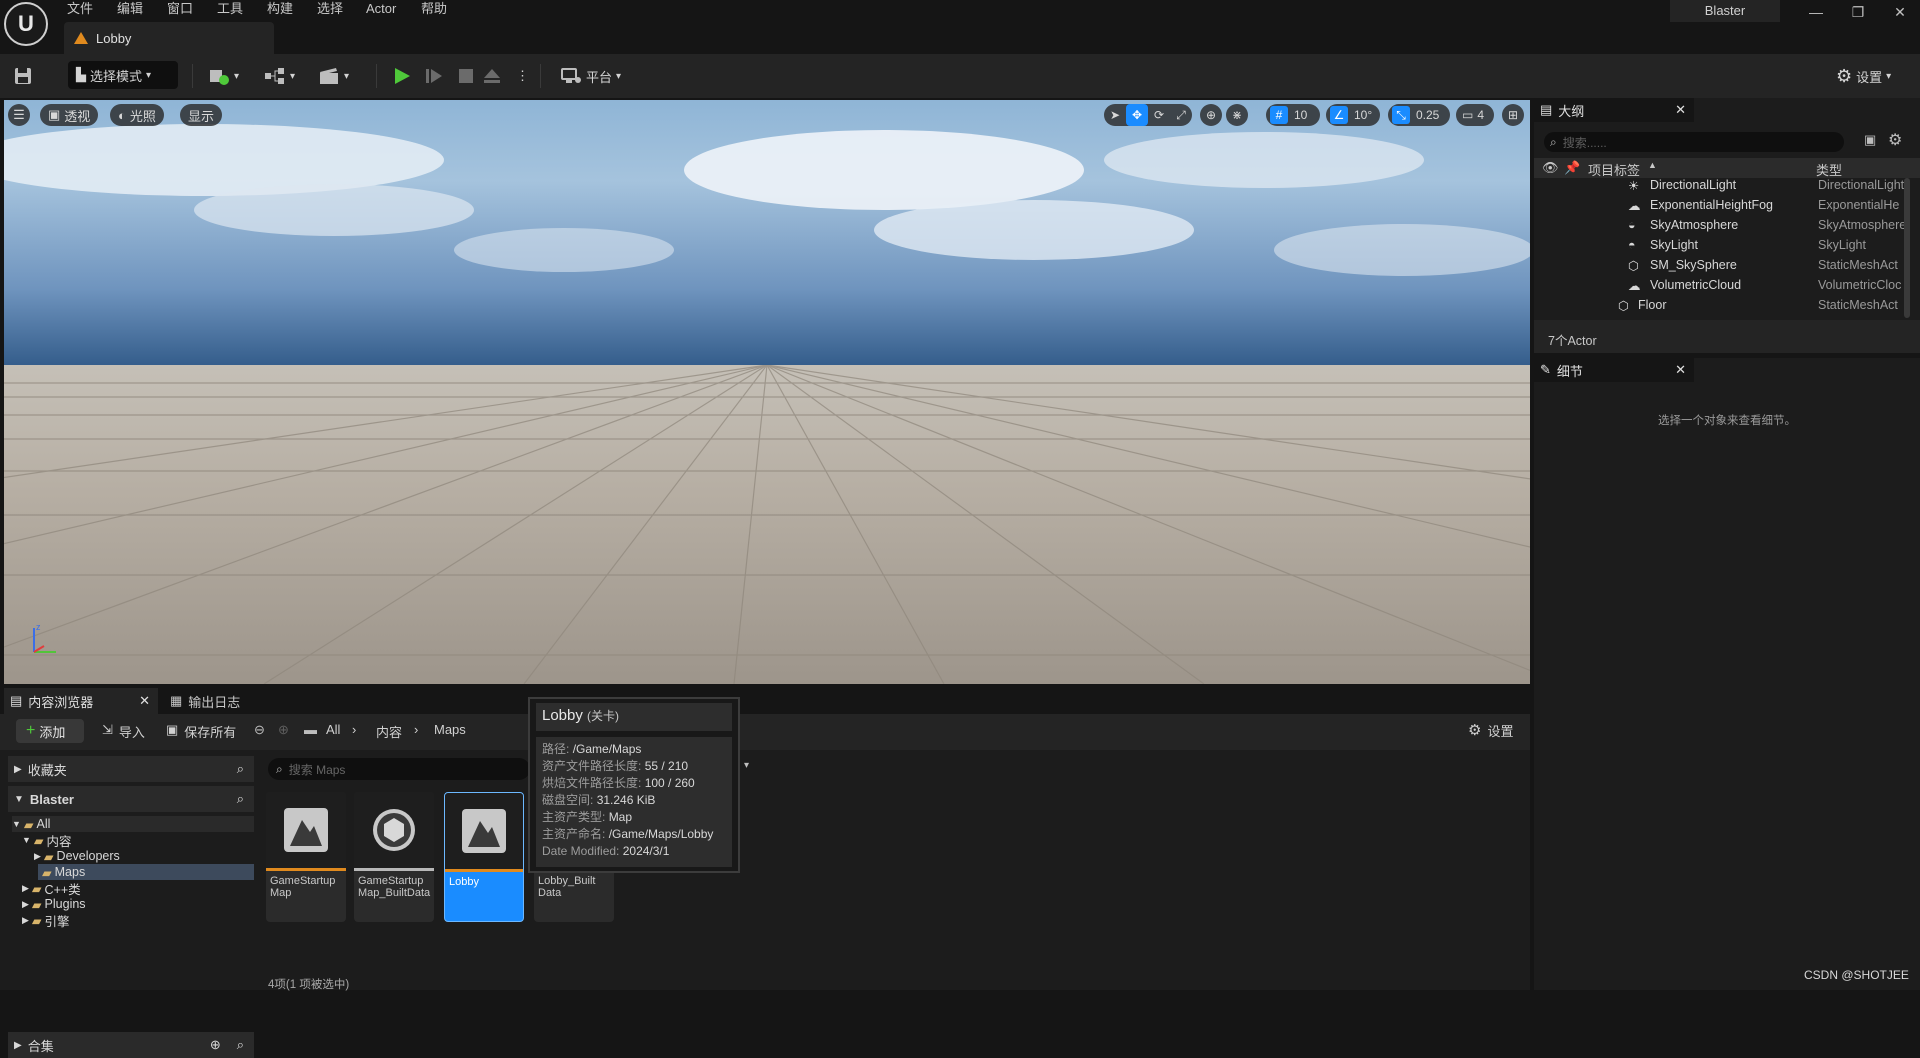  Describe the element at coordinates (376, 76) in the screenshot. I see `divider` at that location.